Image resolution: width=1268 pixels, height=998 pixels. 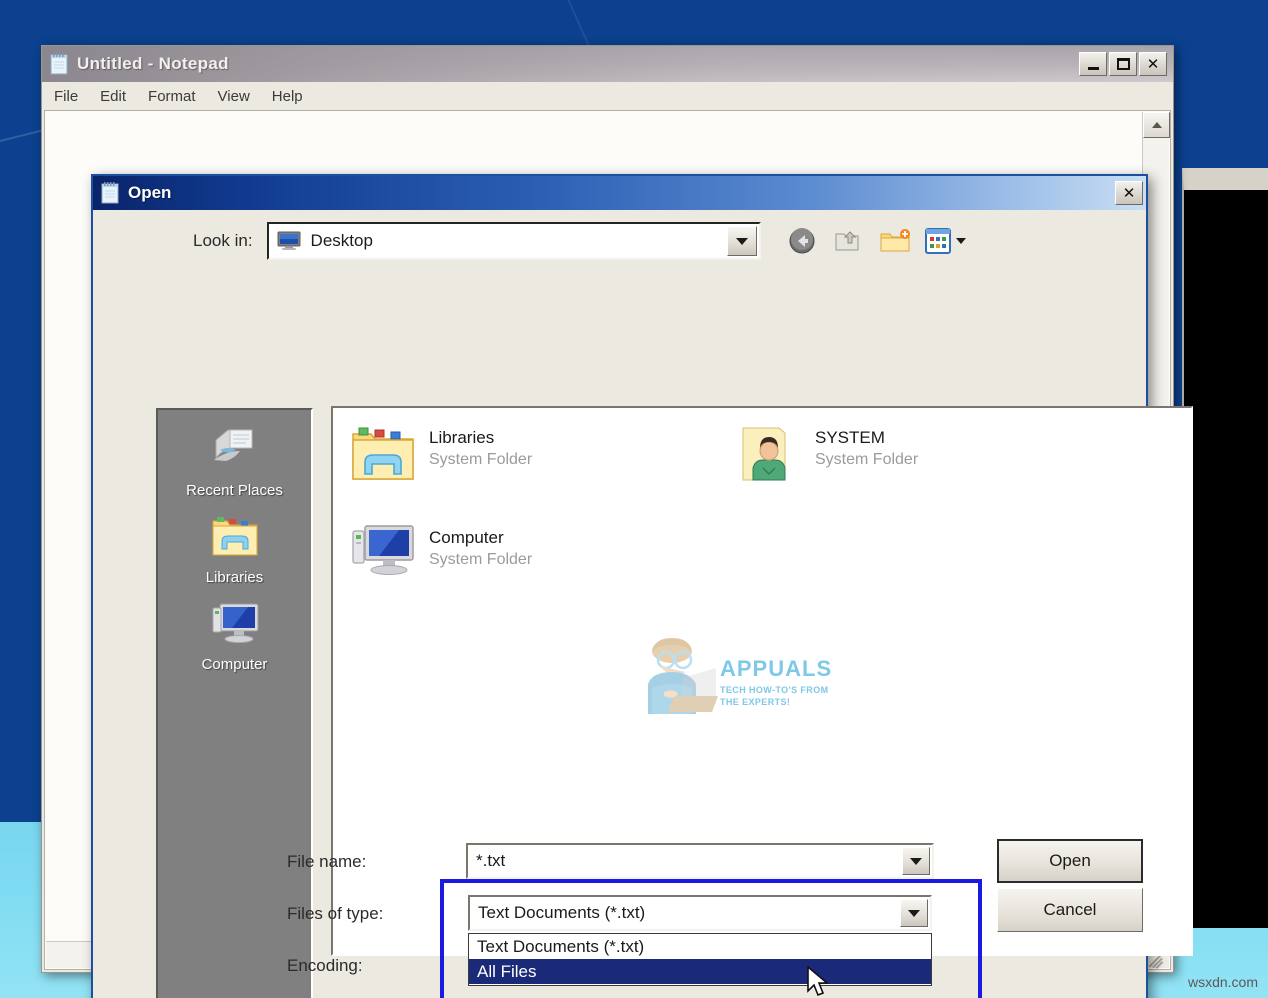 I want to click on recent-places-icon, so click(x=235, y=453).